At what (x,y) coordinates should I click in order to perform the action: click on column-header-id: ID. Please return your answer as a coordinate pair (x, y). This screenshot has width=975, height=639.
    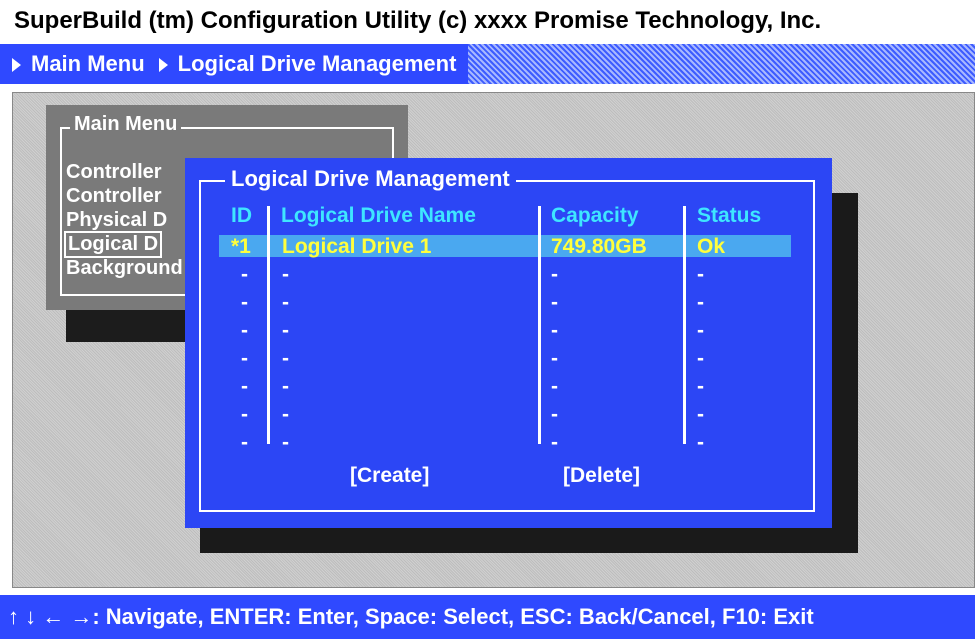
    Looking at the image, I should click on (241, 215).